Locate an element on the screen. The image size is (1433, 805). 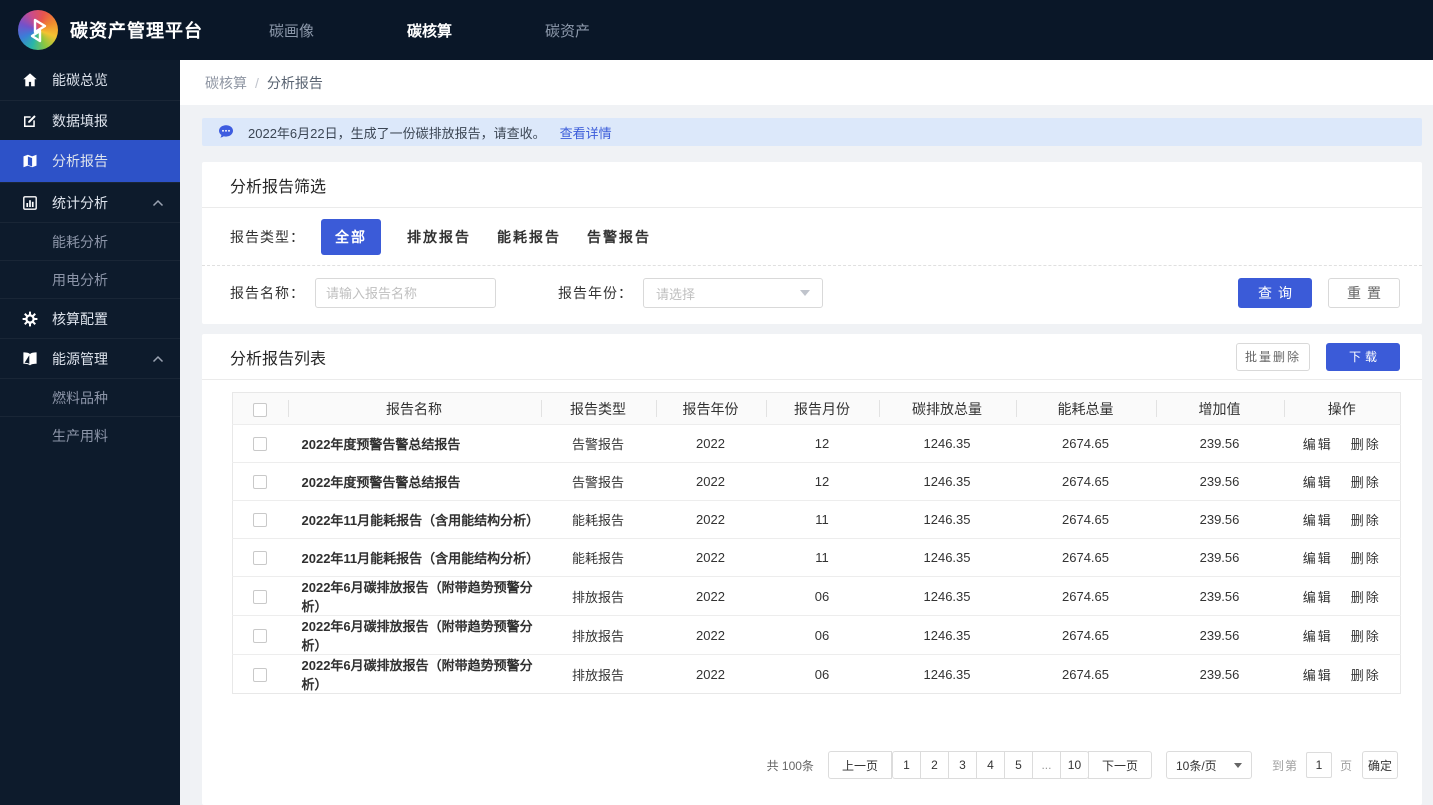
chevron-up-icon is located at coordinates (158, 203).